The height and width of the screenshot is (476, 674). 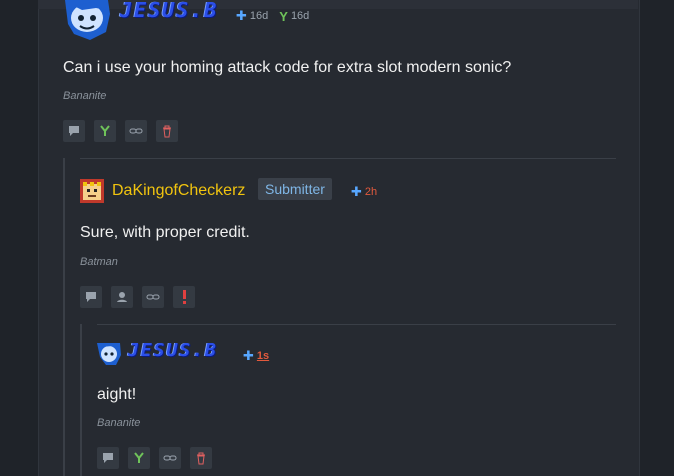 What do you see at coordinates (300, 16) in the screenshot?
I see `updated-time: 16d` at bounding box center [300, 16].